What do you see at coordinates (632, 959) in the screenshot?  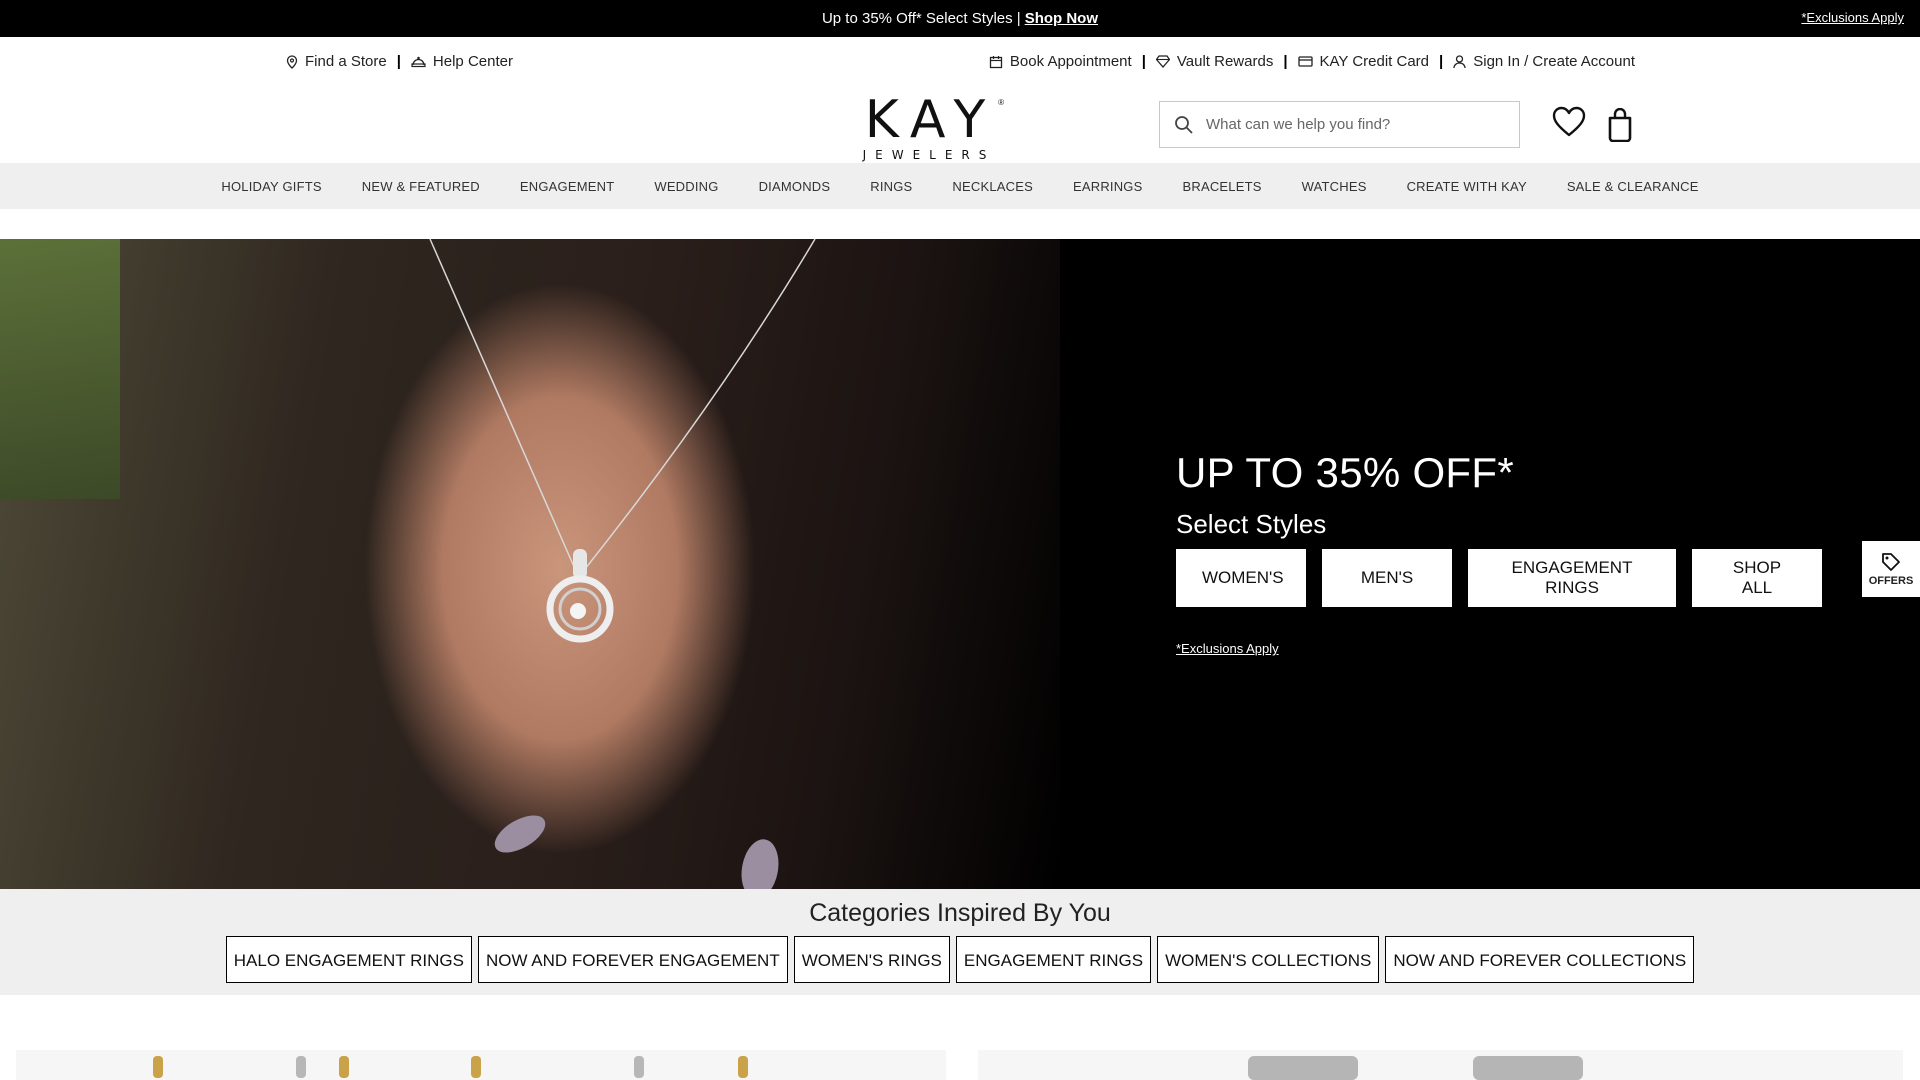 I see `category-chip: NOW AND FOREVER ENGAGEMENT` at bounding box center [632, 959].